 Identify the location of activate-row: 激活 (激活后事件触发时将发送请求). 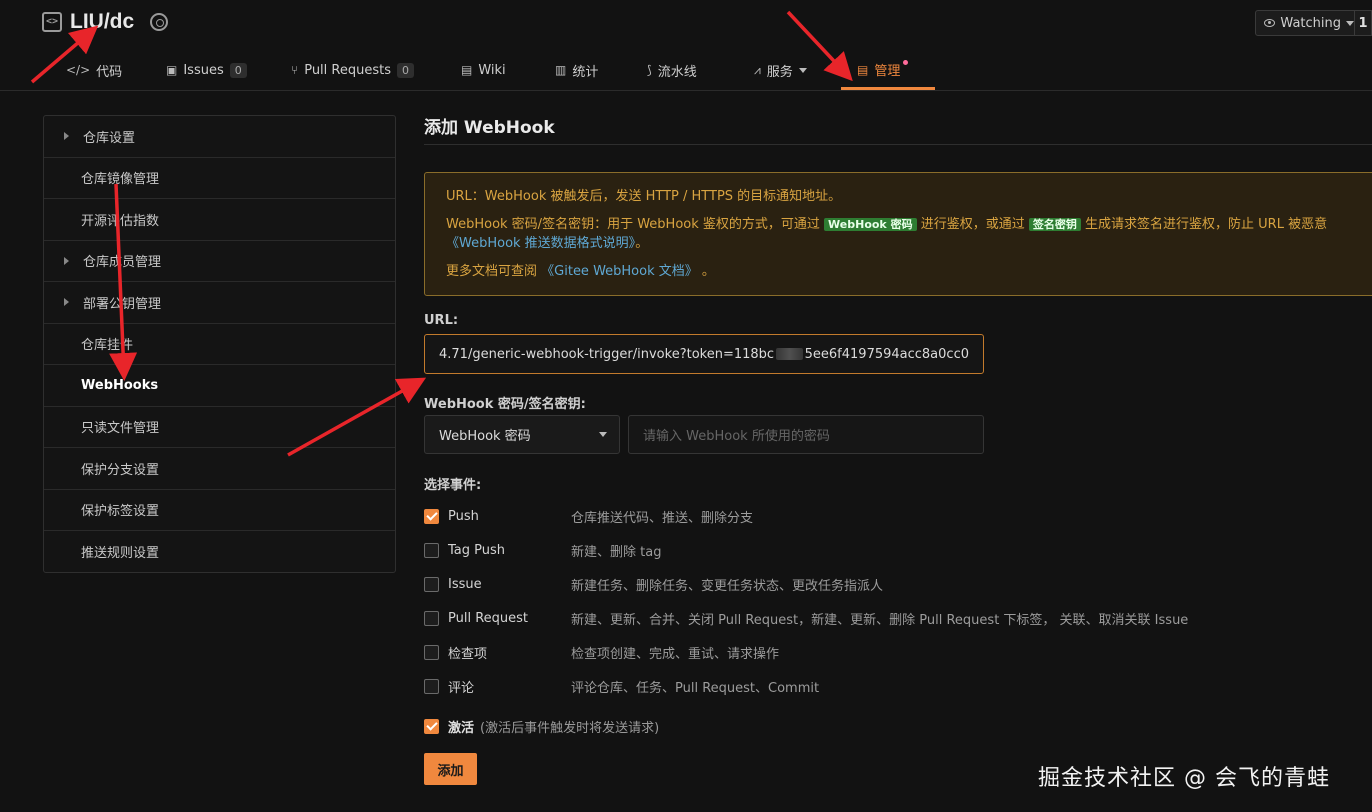
(541, 726).